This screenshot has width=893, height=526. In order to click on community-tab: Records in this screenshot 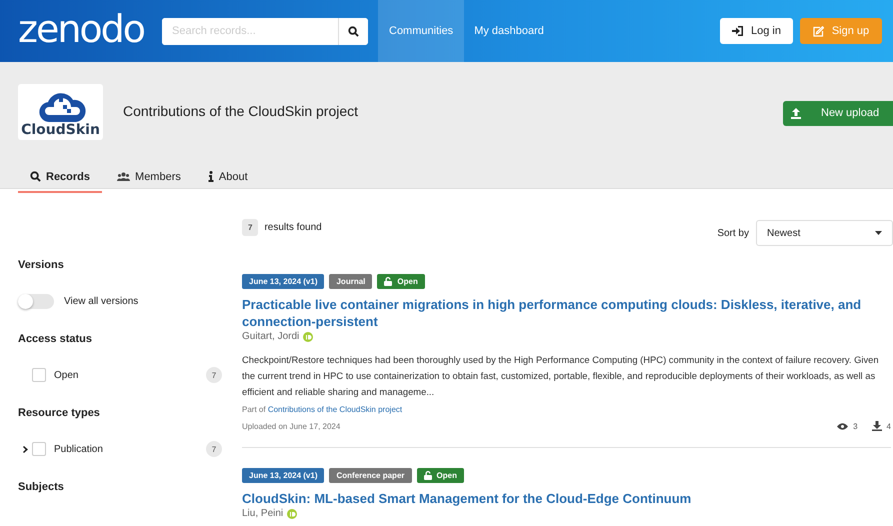, I will do `click(60, 177)`.